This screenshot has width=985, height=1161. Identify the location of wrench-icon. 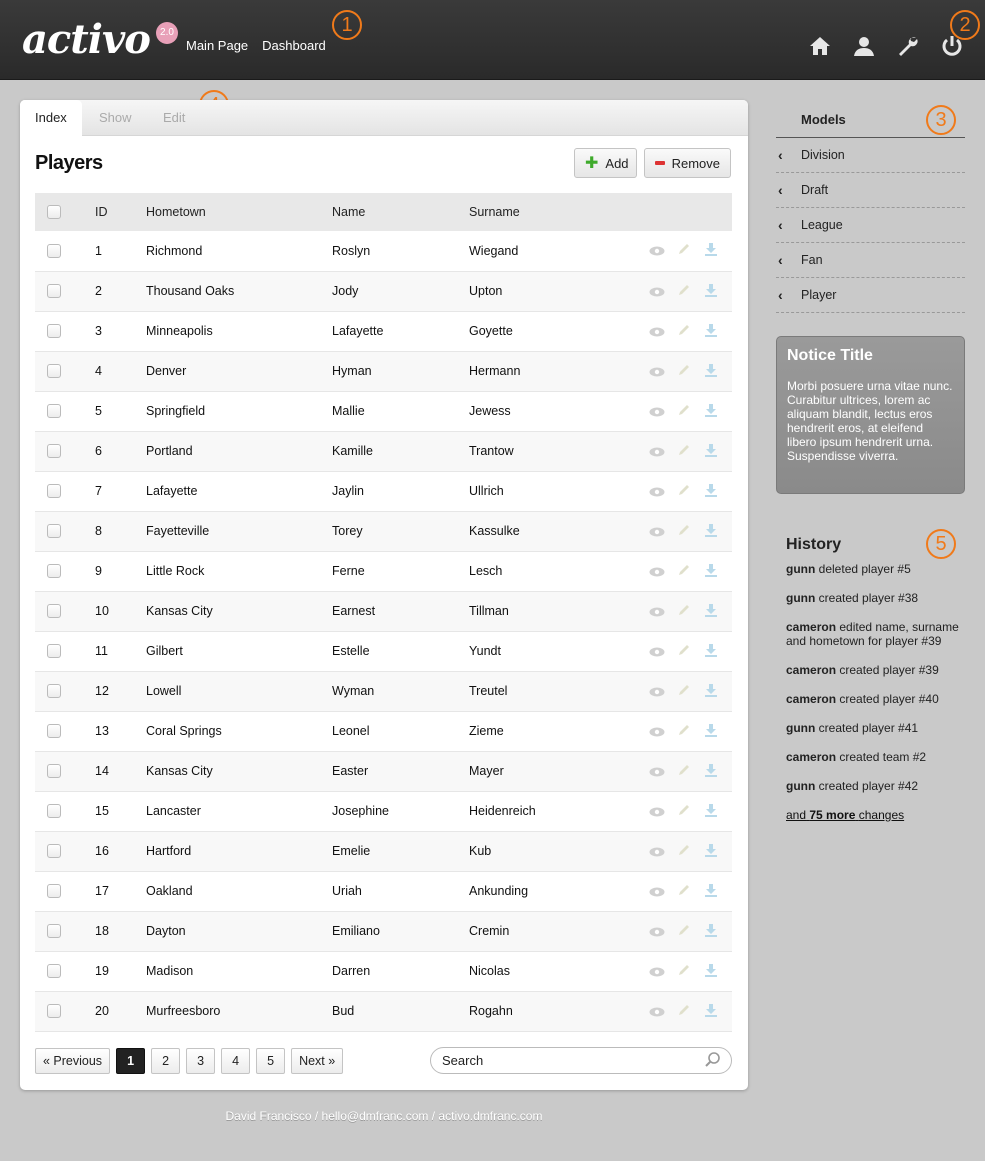
(908, 47).